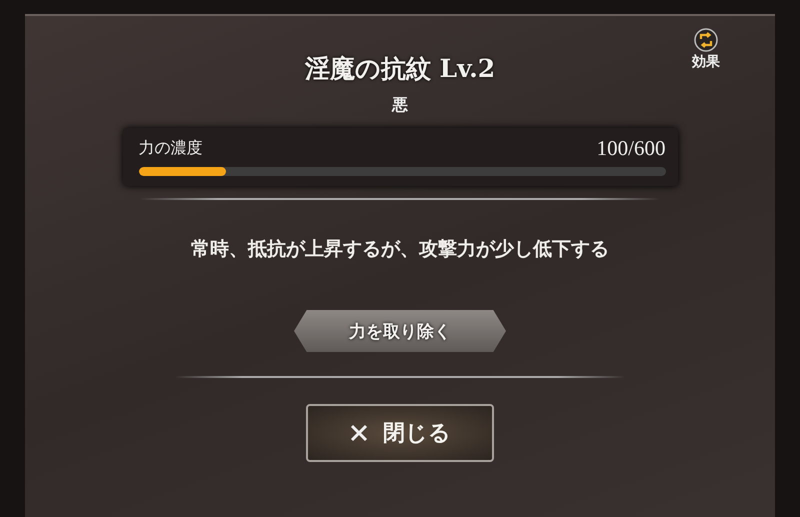 This screenshot has height=517, width=800. What do you see at coordinates (706, 40) in the screenshot?
I see `swap-icon` at bounding box center [706, 40].